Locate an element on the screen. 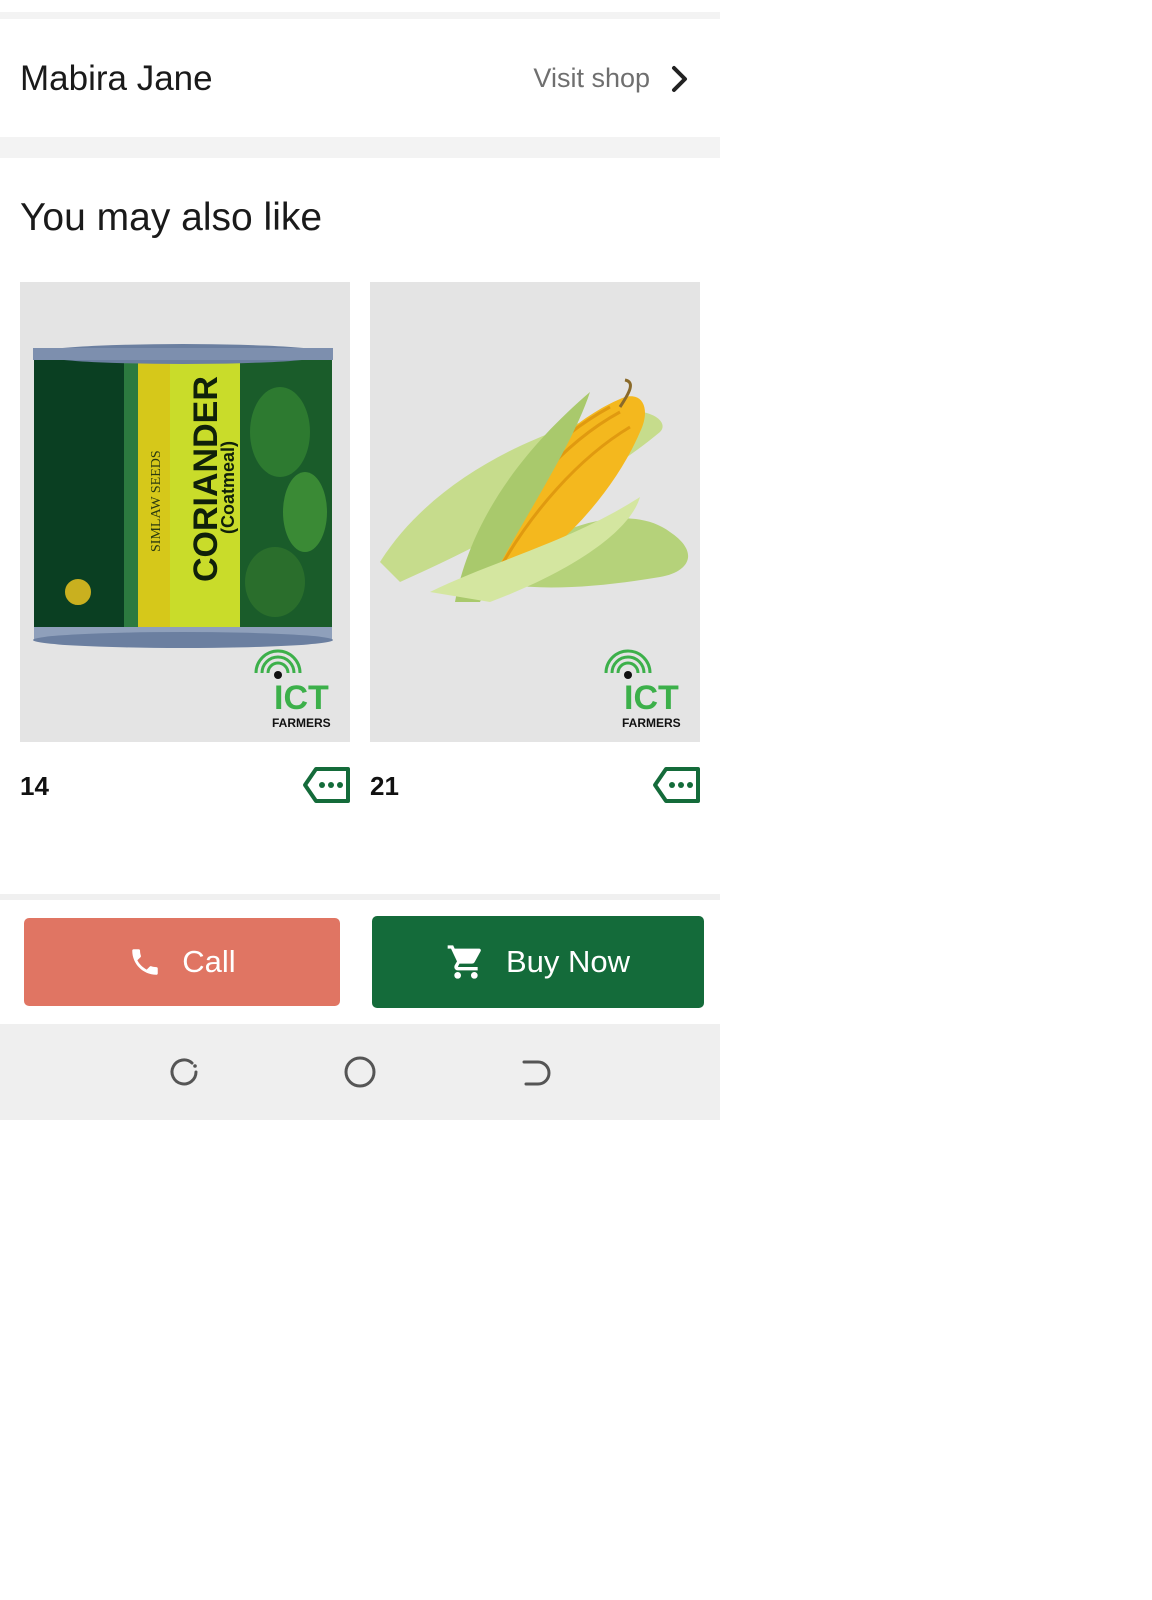 The width and height of the screenshot is (1152, 1600). maize-cobs-image: ICT FARMERS is located at coordinates (534, 554).